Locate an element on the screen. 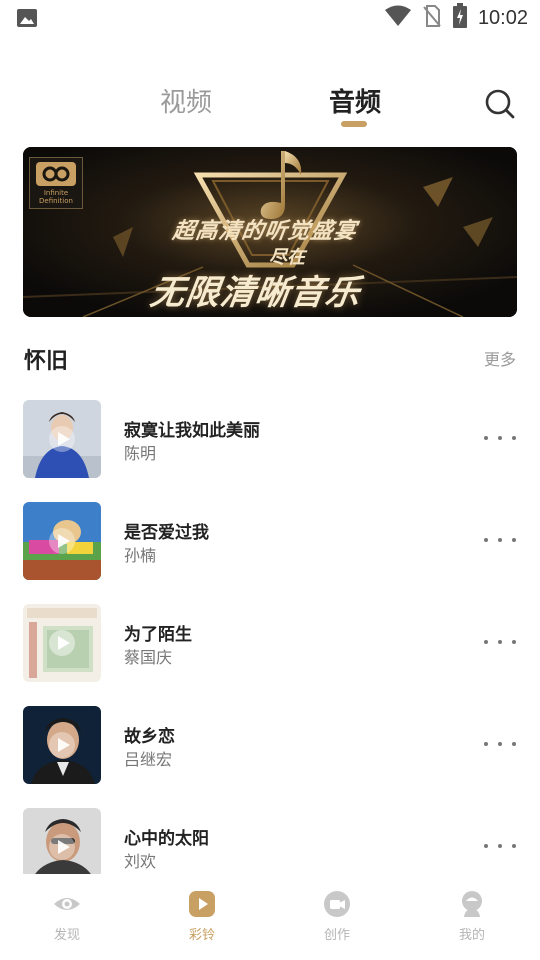 Image resolution: width=540 pixels, height=960 pixels. nav-label: 创作 is located at coordinates (336, 935).